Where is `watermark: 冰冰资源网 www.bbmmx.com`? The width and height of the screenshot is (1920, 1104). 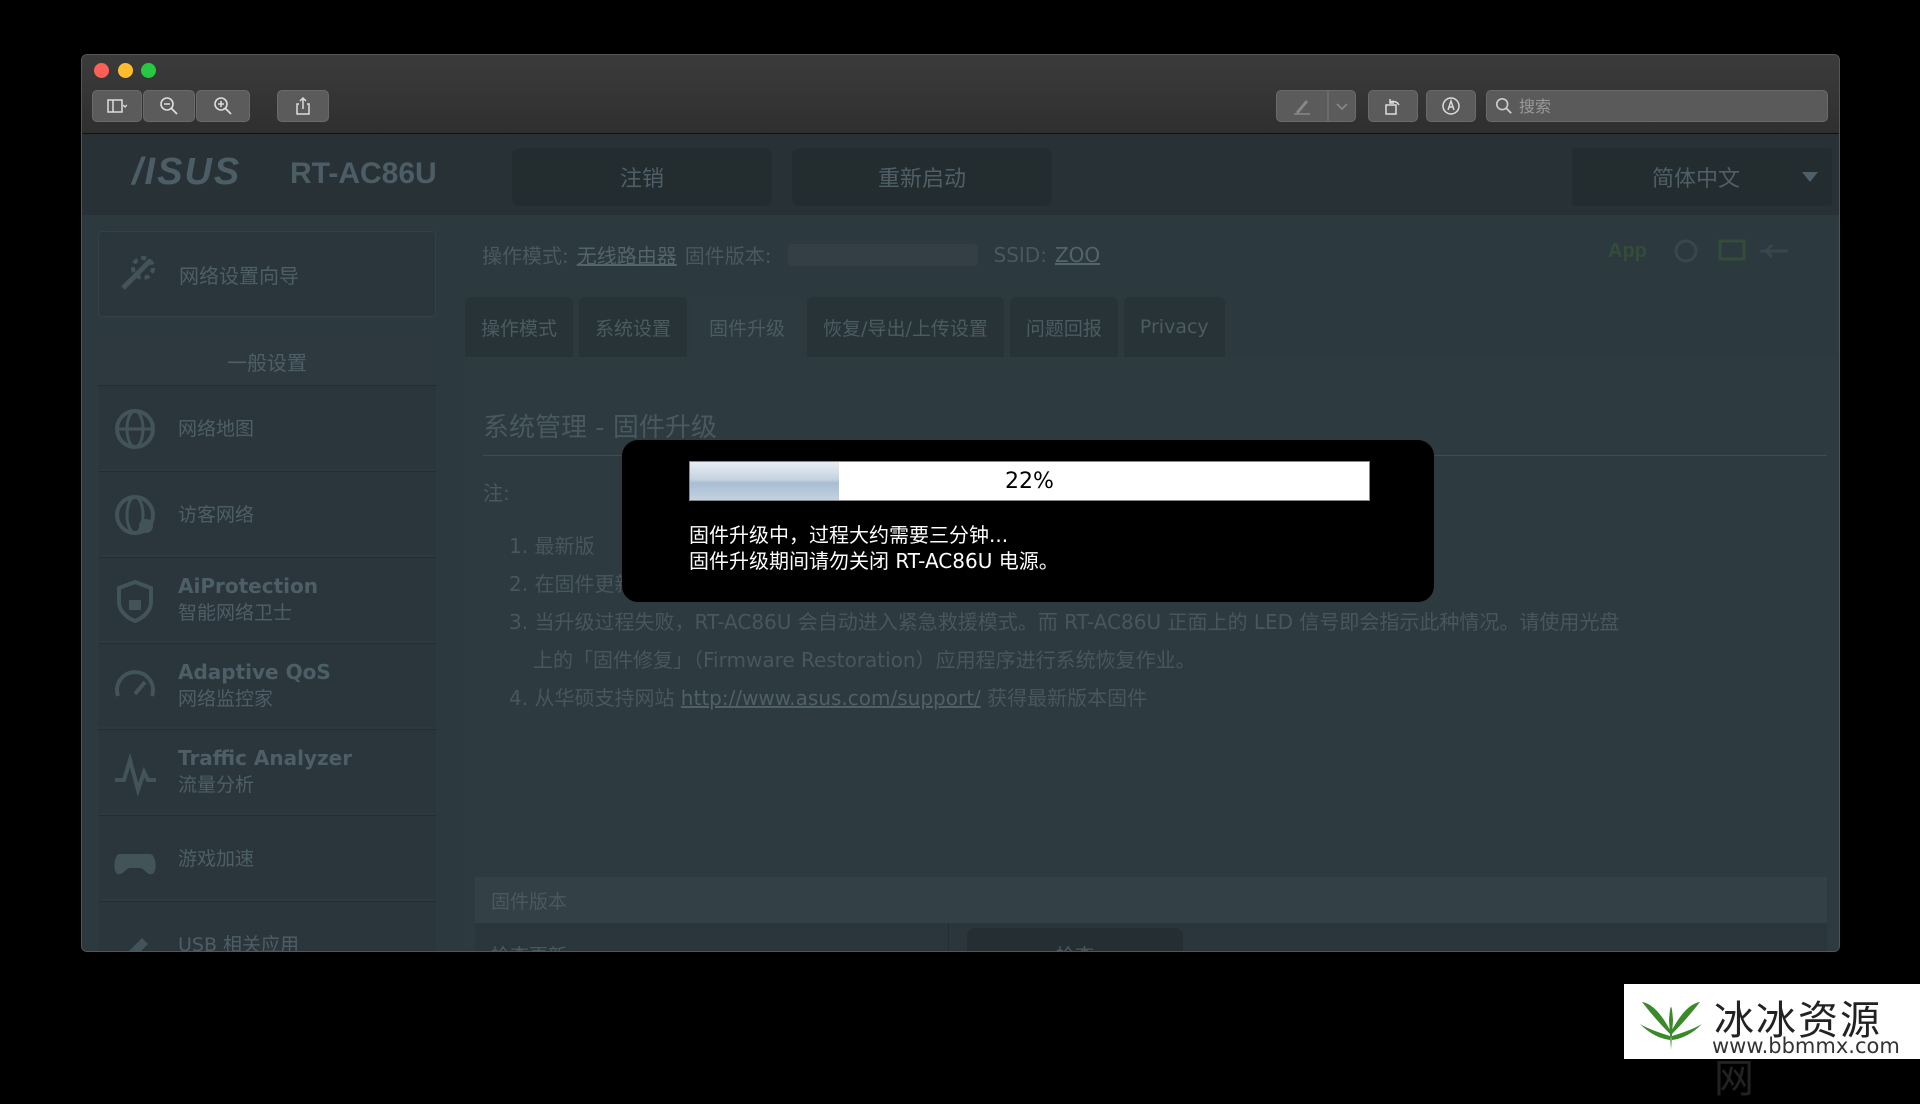
watermark: 冰冰资源网 www.bbmmx.com is located at coordinates (1772, 1043).